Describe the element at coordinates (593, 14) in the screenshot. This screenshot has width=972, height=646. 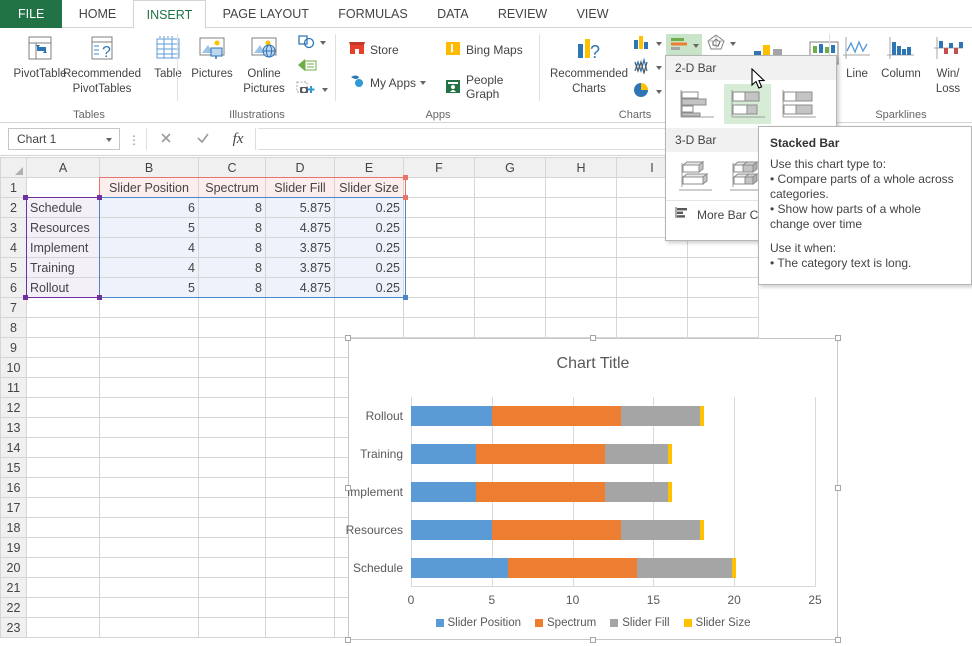
I see `tab-view: VIEW` at that location.